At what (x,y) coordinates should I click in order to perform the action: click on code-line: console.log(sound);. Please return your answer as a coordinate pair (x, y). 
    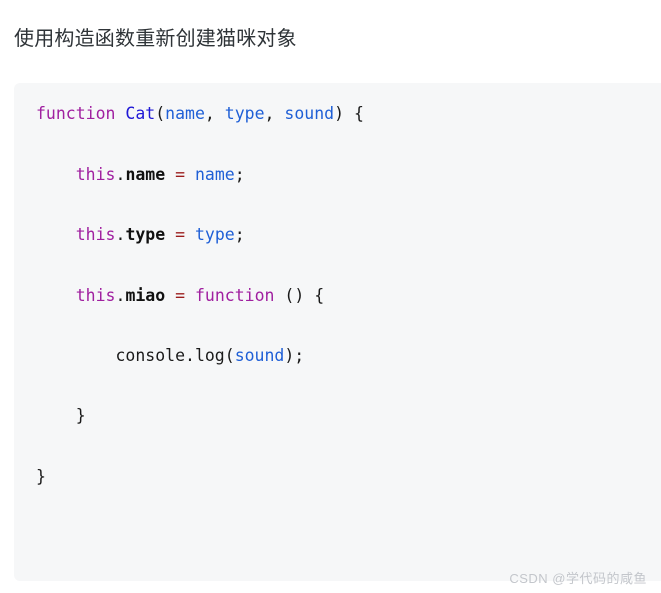
    Looking at the image, I should click on (348, 356).